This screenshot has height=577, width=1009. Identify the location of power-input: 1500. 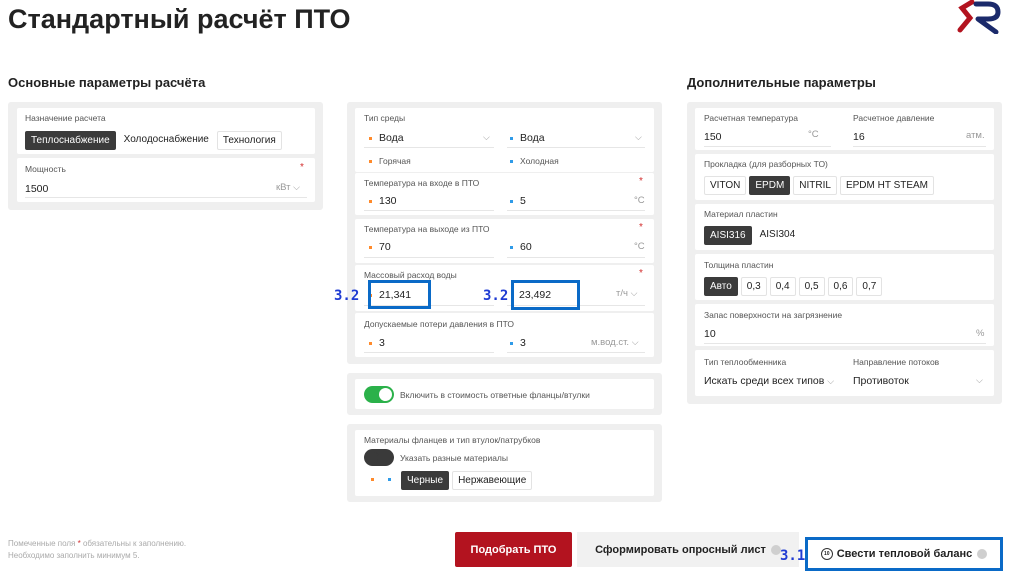
(36, 189).